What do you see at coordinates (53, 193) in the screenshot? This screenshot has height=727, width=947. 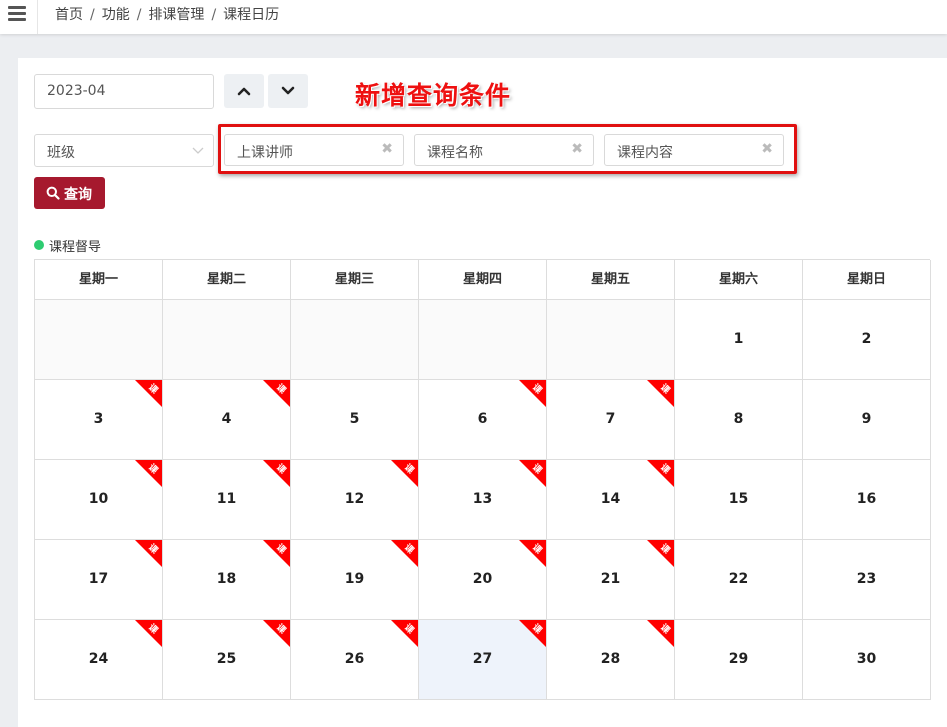 I see `search-icon` at bounding box center [53, 193].